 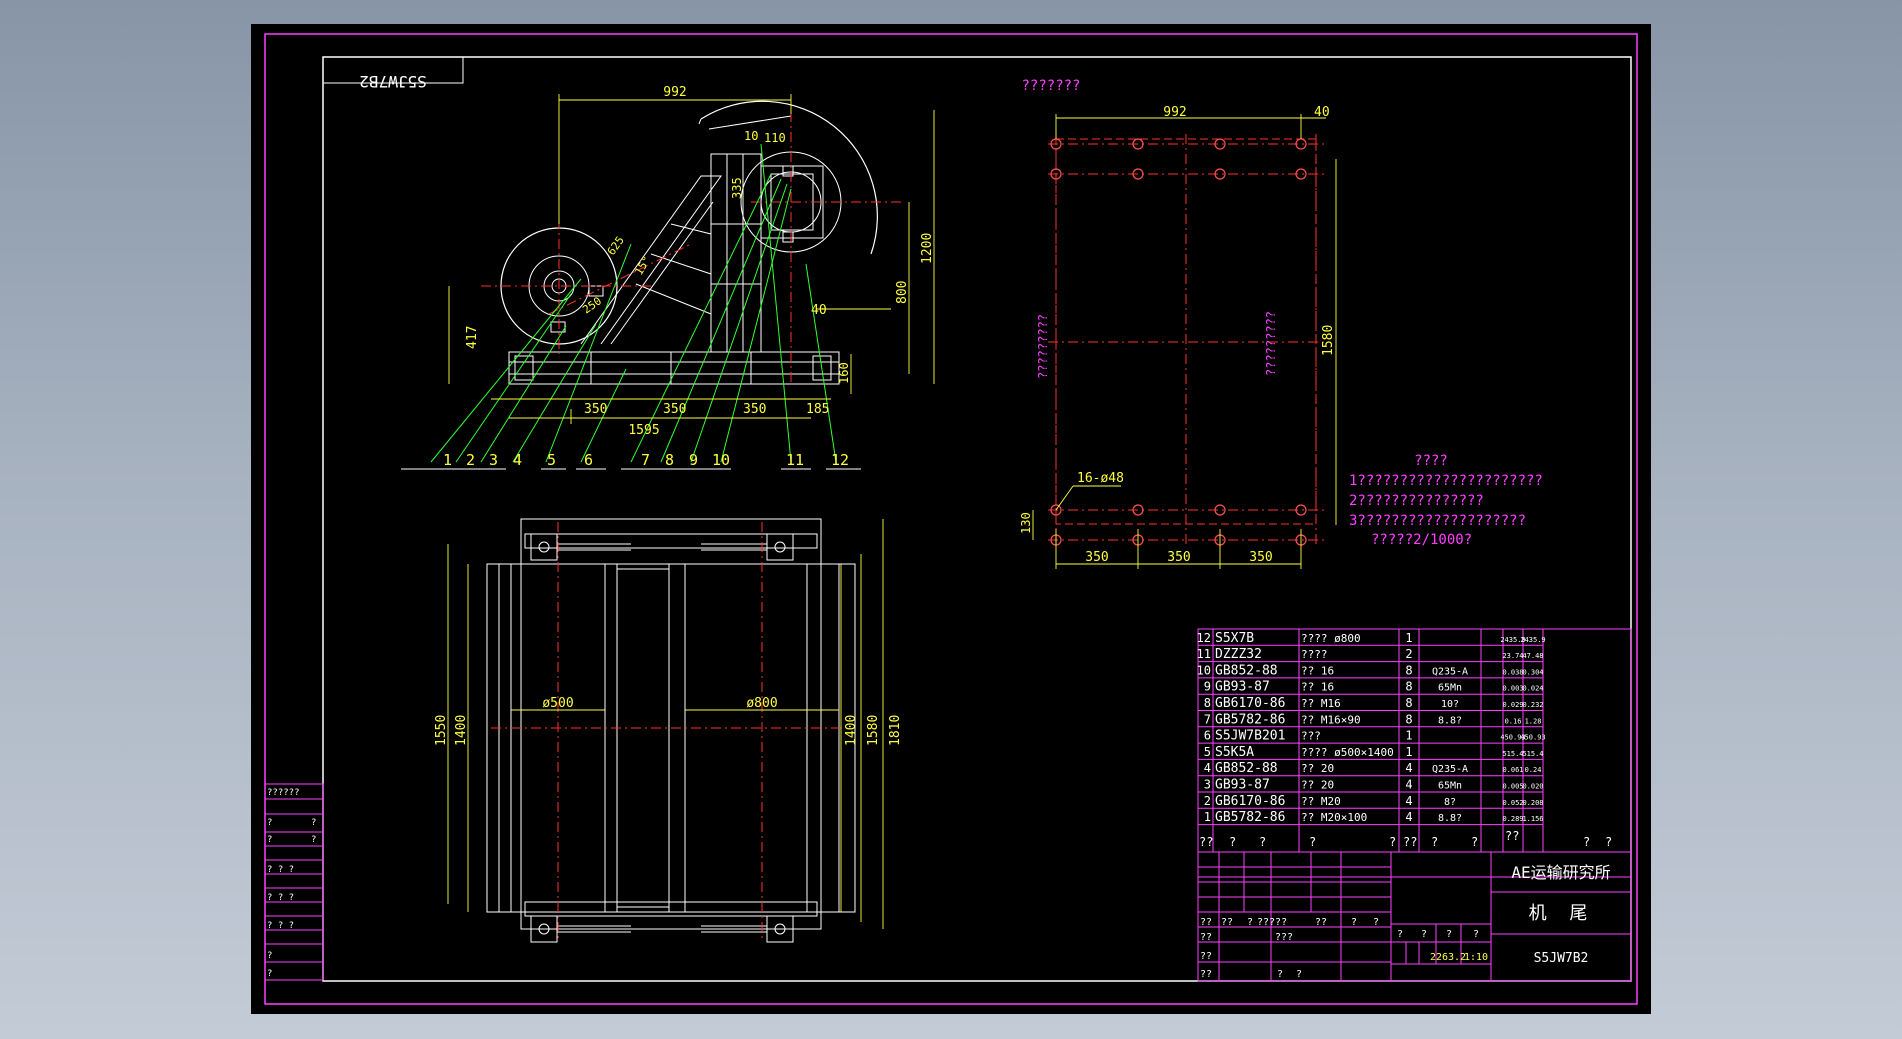 I want to click on dim-1200: 1200, so click(x=927, y=248).